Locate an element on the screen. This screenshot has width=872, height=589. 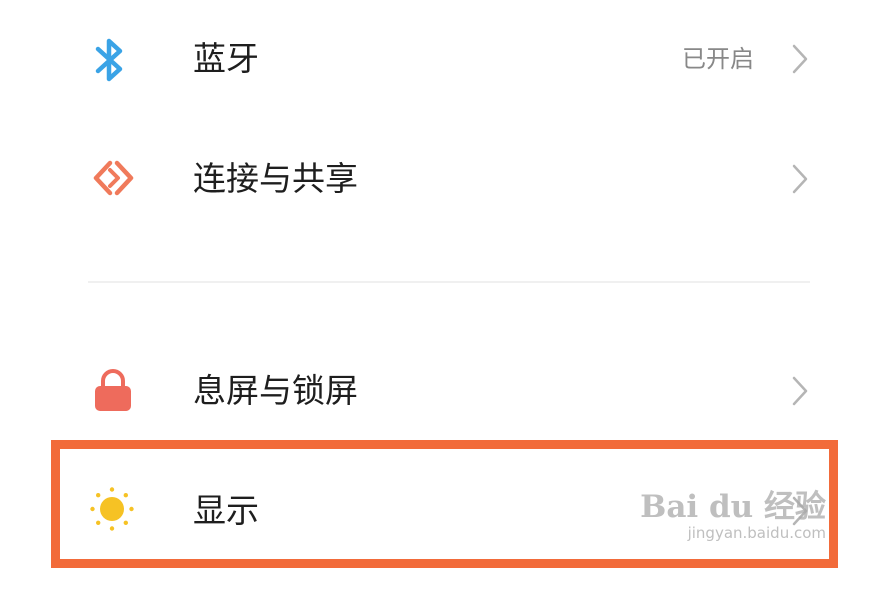
settings-item-label: 连接与共享 is located at coordinates (275, 178).